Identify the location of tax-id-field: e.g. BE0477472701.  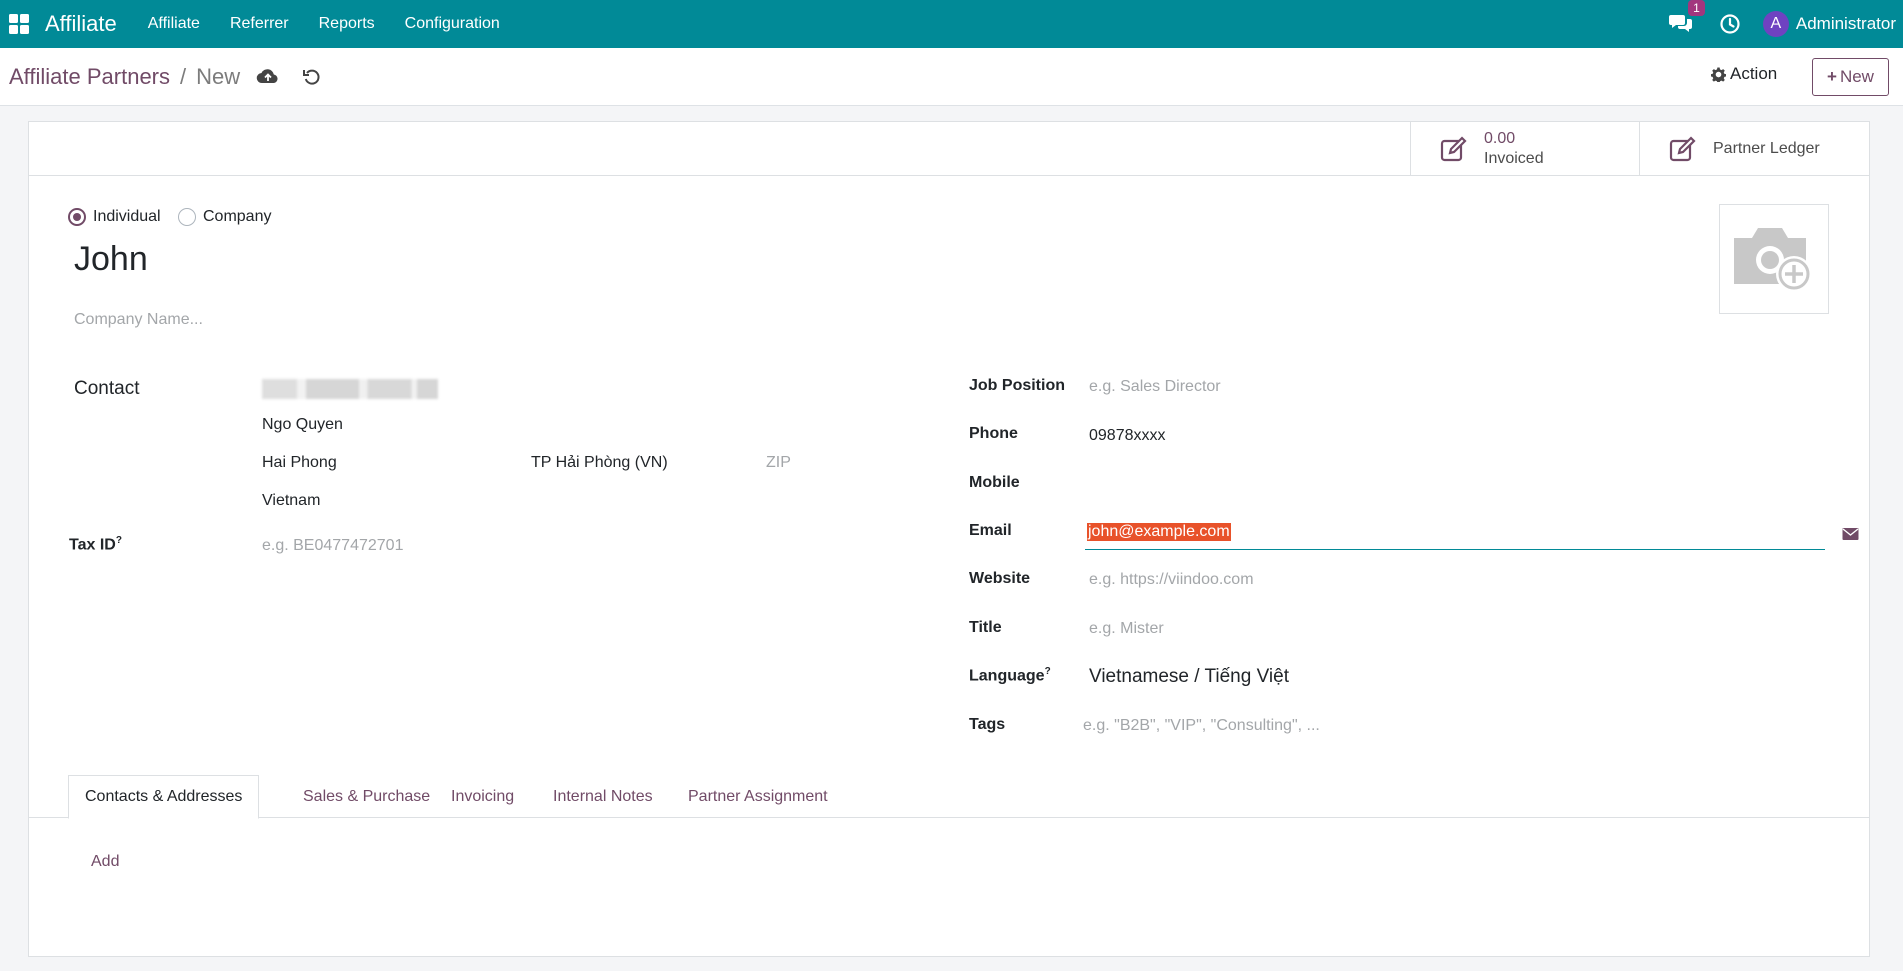
(332, 546).